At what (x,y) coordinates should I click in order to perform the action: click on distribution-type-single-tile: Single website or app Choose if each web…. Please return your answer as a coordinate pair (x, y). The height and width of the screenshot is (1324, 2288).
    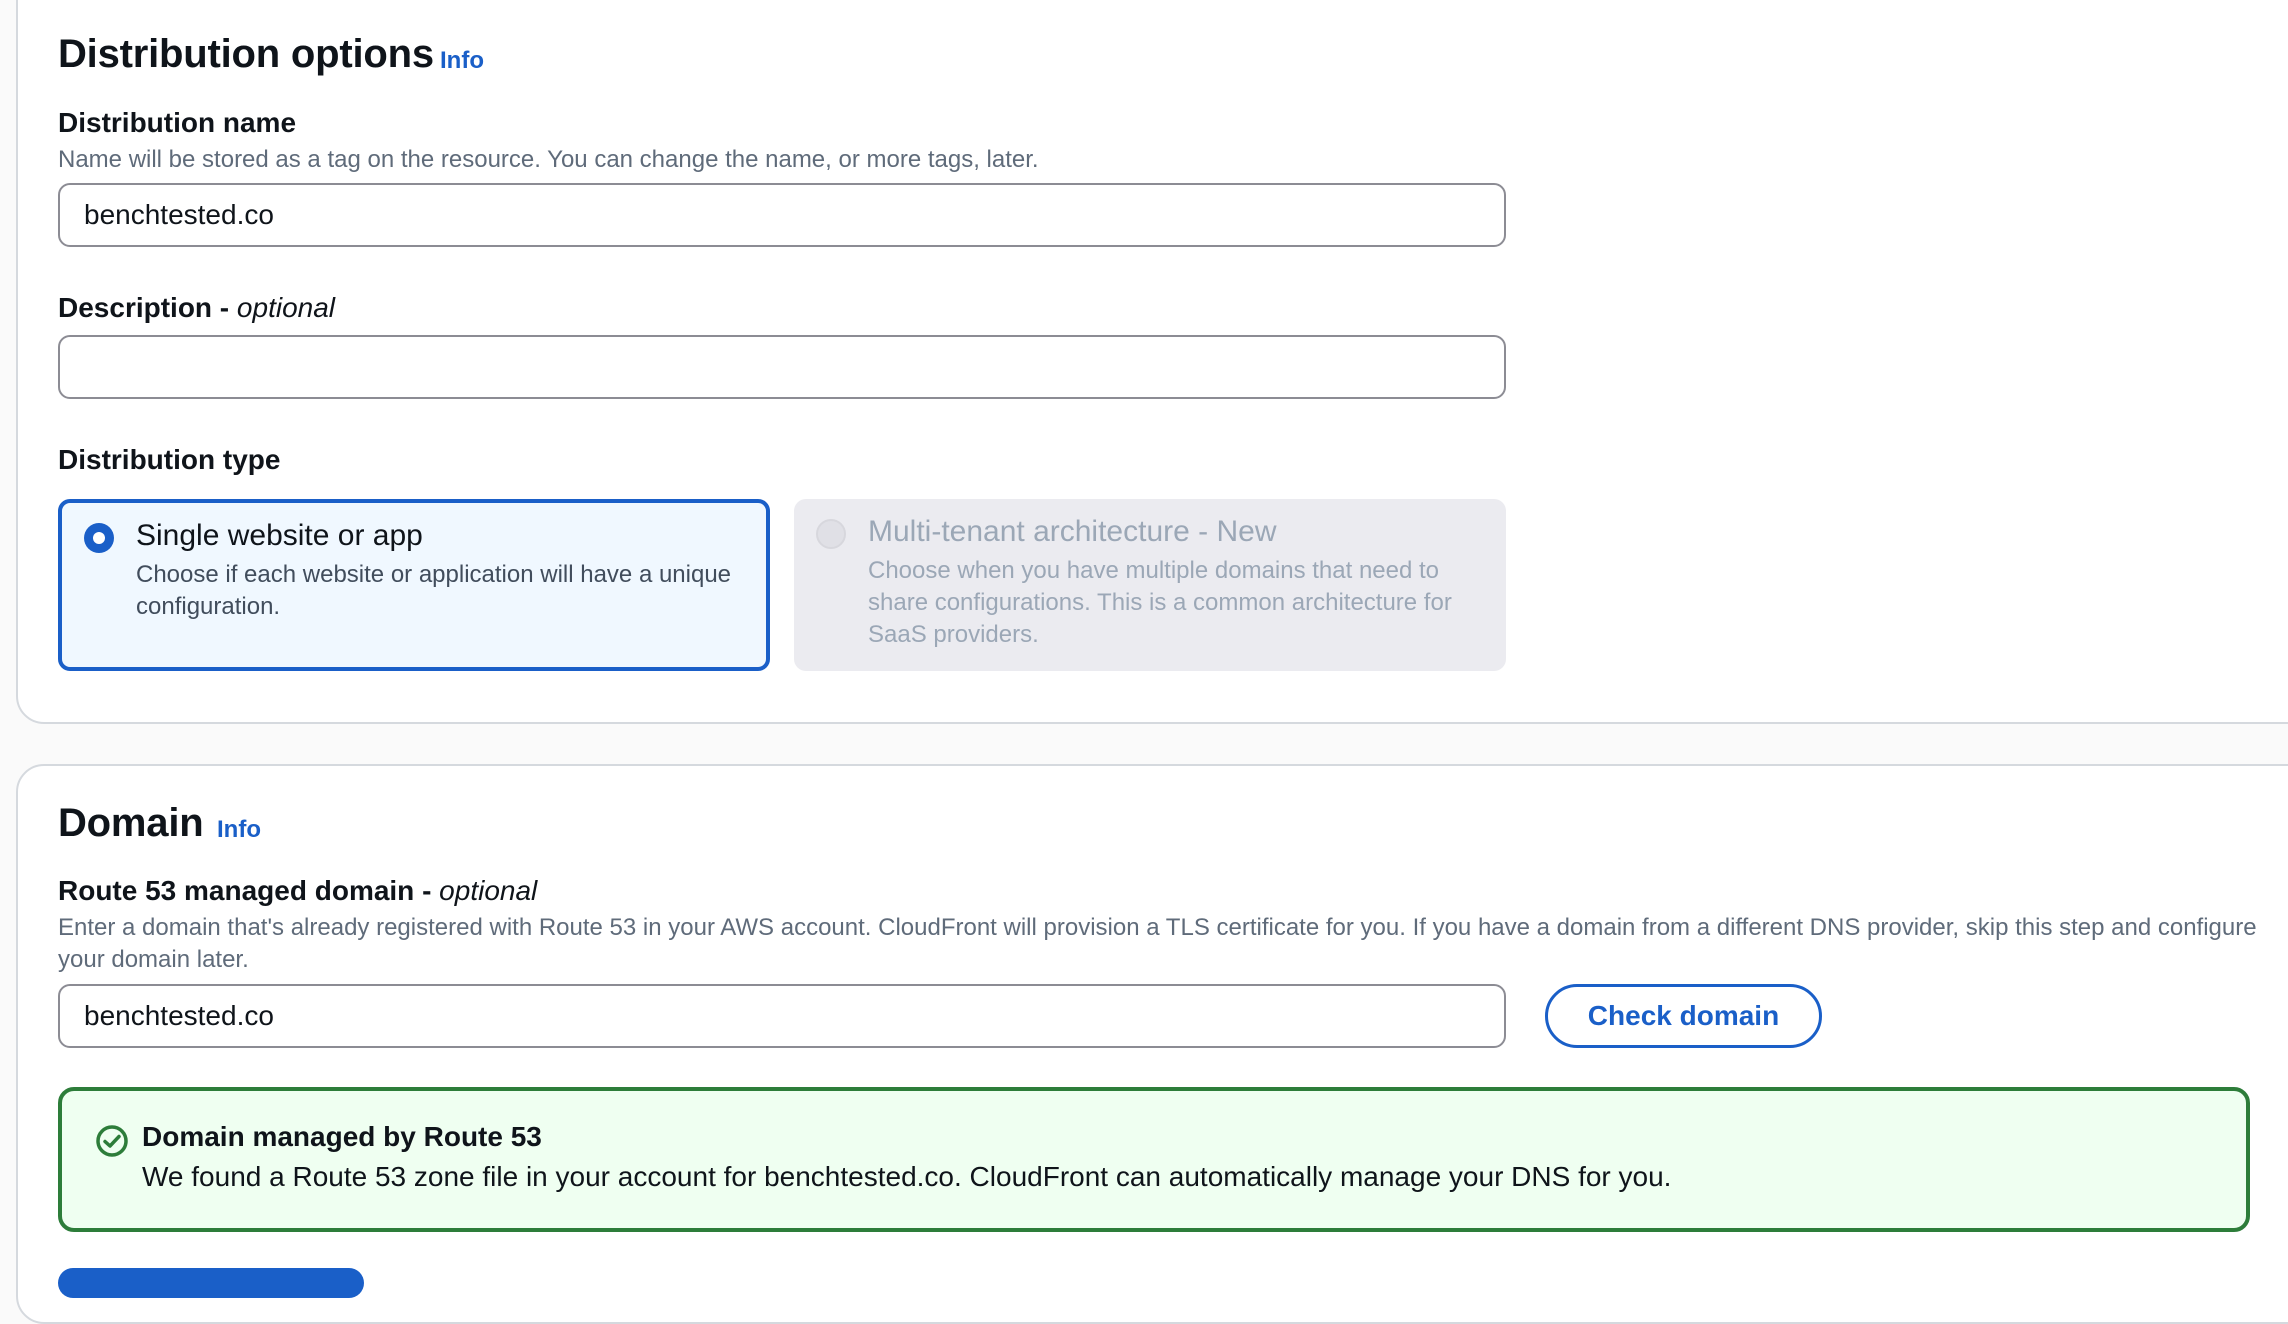
    Looking at the image, I should click on (414, 585).